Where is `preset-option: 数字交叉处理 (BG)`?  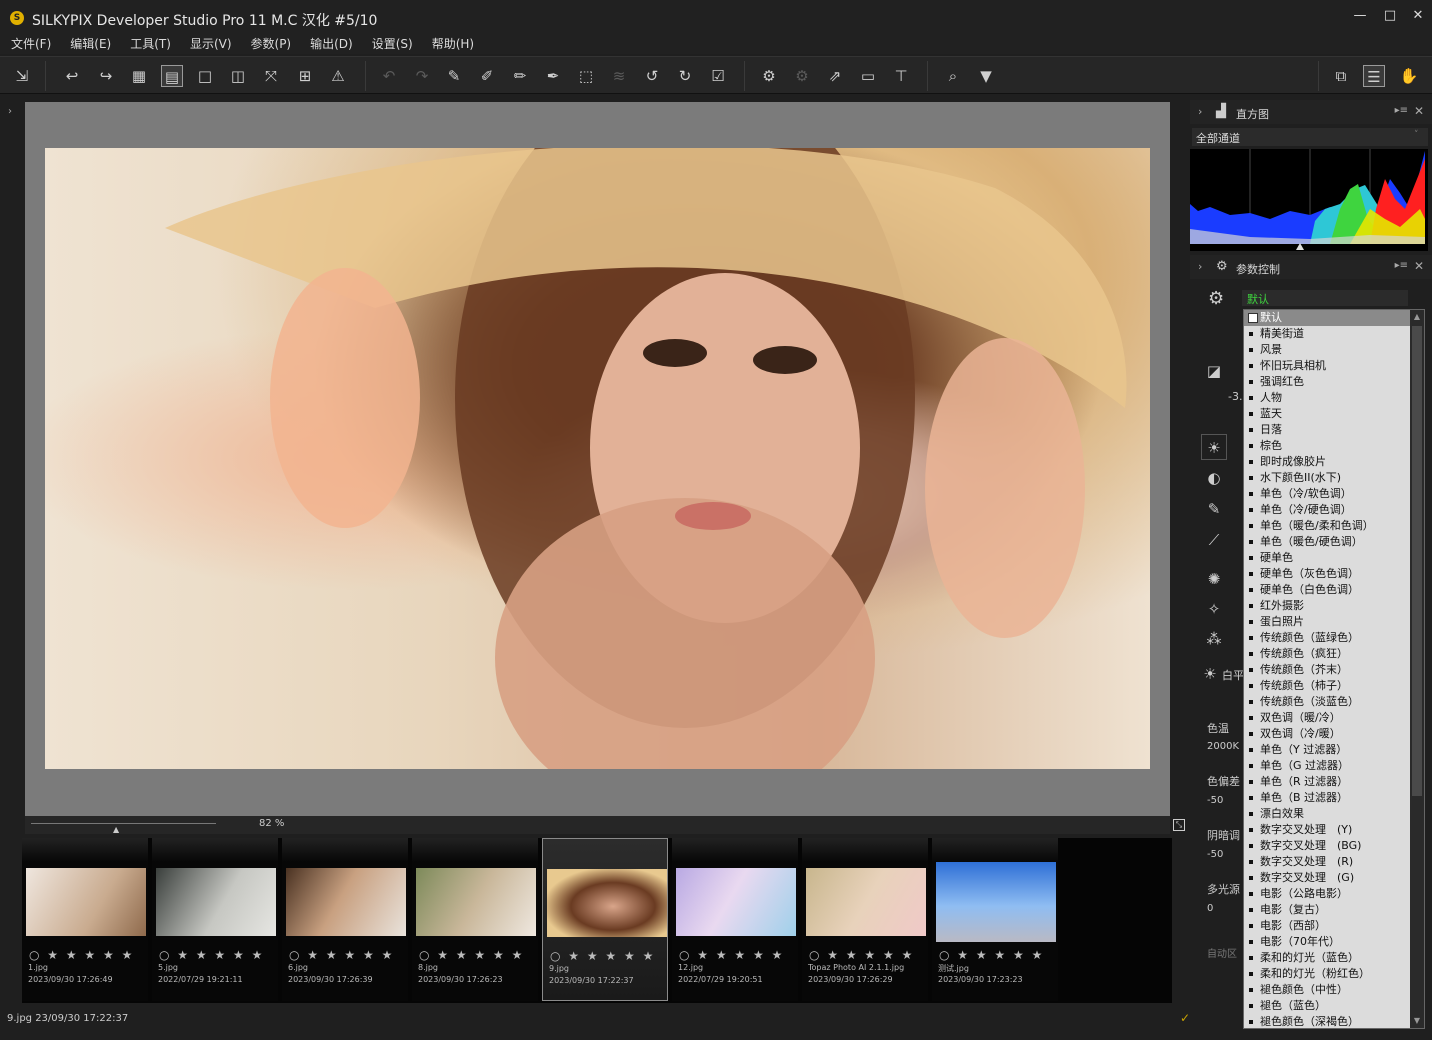
preset-option: 数字交叉处理 (BG) is located at coordinates (1327, 846).